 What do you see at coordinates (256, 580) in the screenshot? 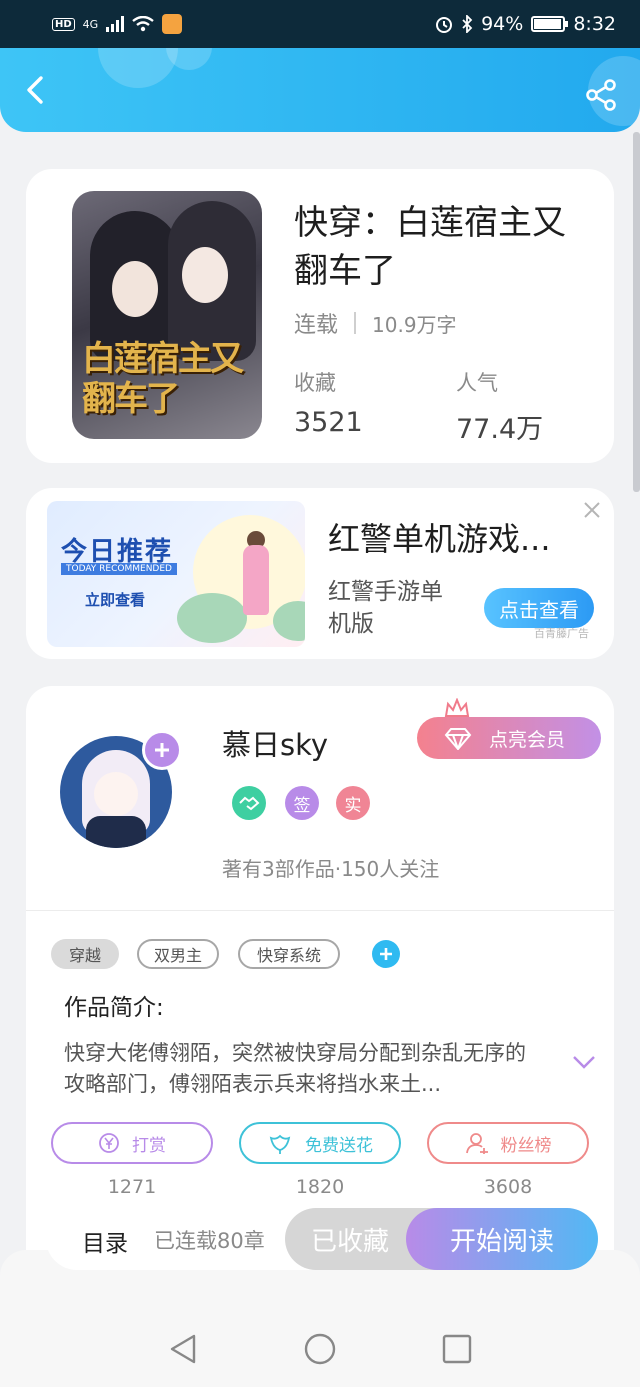
I see `ad-girl-figure` at bounding box center [256, 580].